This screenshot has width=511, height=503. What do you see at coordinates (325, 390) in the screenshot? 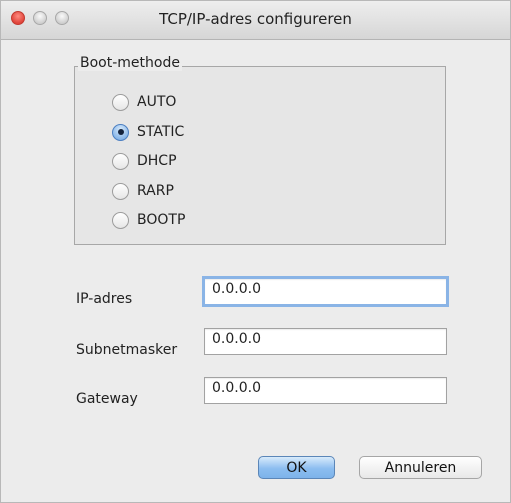
I see `gateway-input: 0.0.0.0` at bounding box center [325, 390].